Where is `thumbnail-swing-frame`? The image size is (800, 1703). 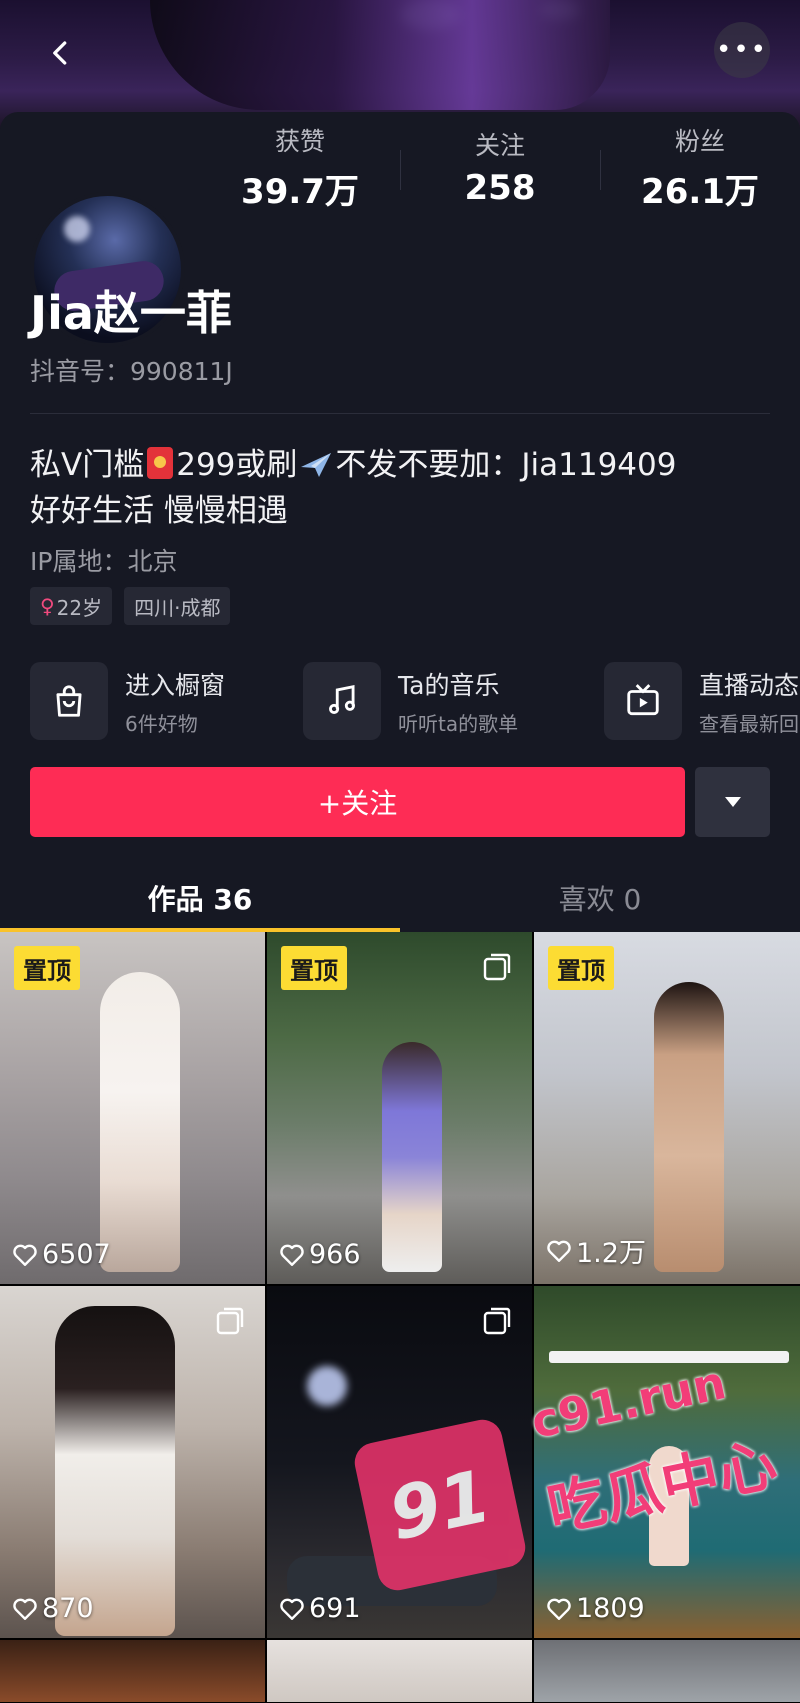 thumbnail-swing-frame is located at coordinates (669, 1357).